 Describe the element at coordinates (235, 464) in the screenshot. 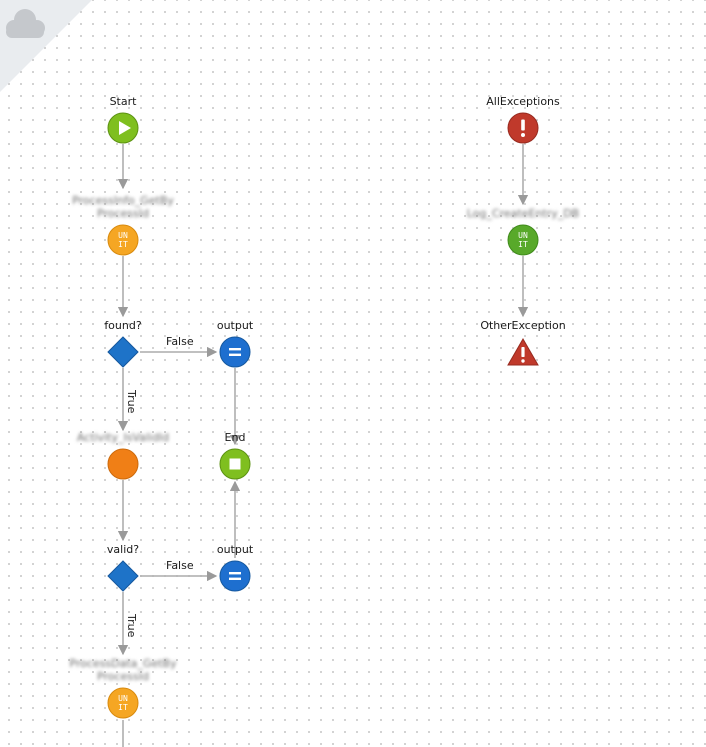

I see `end-icon` at that location.